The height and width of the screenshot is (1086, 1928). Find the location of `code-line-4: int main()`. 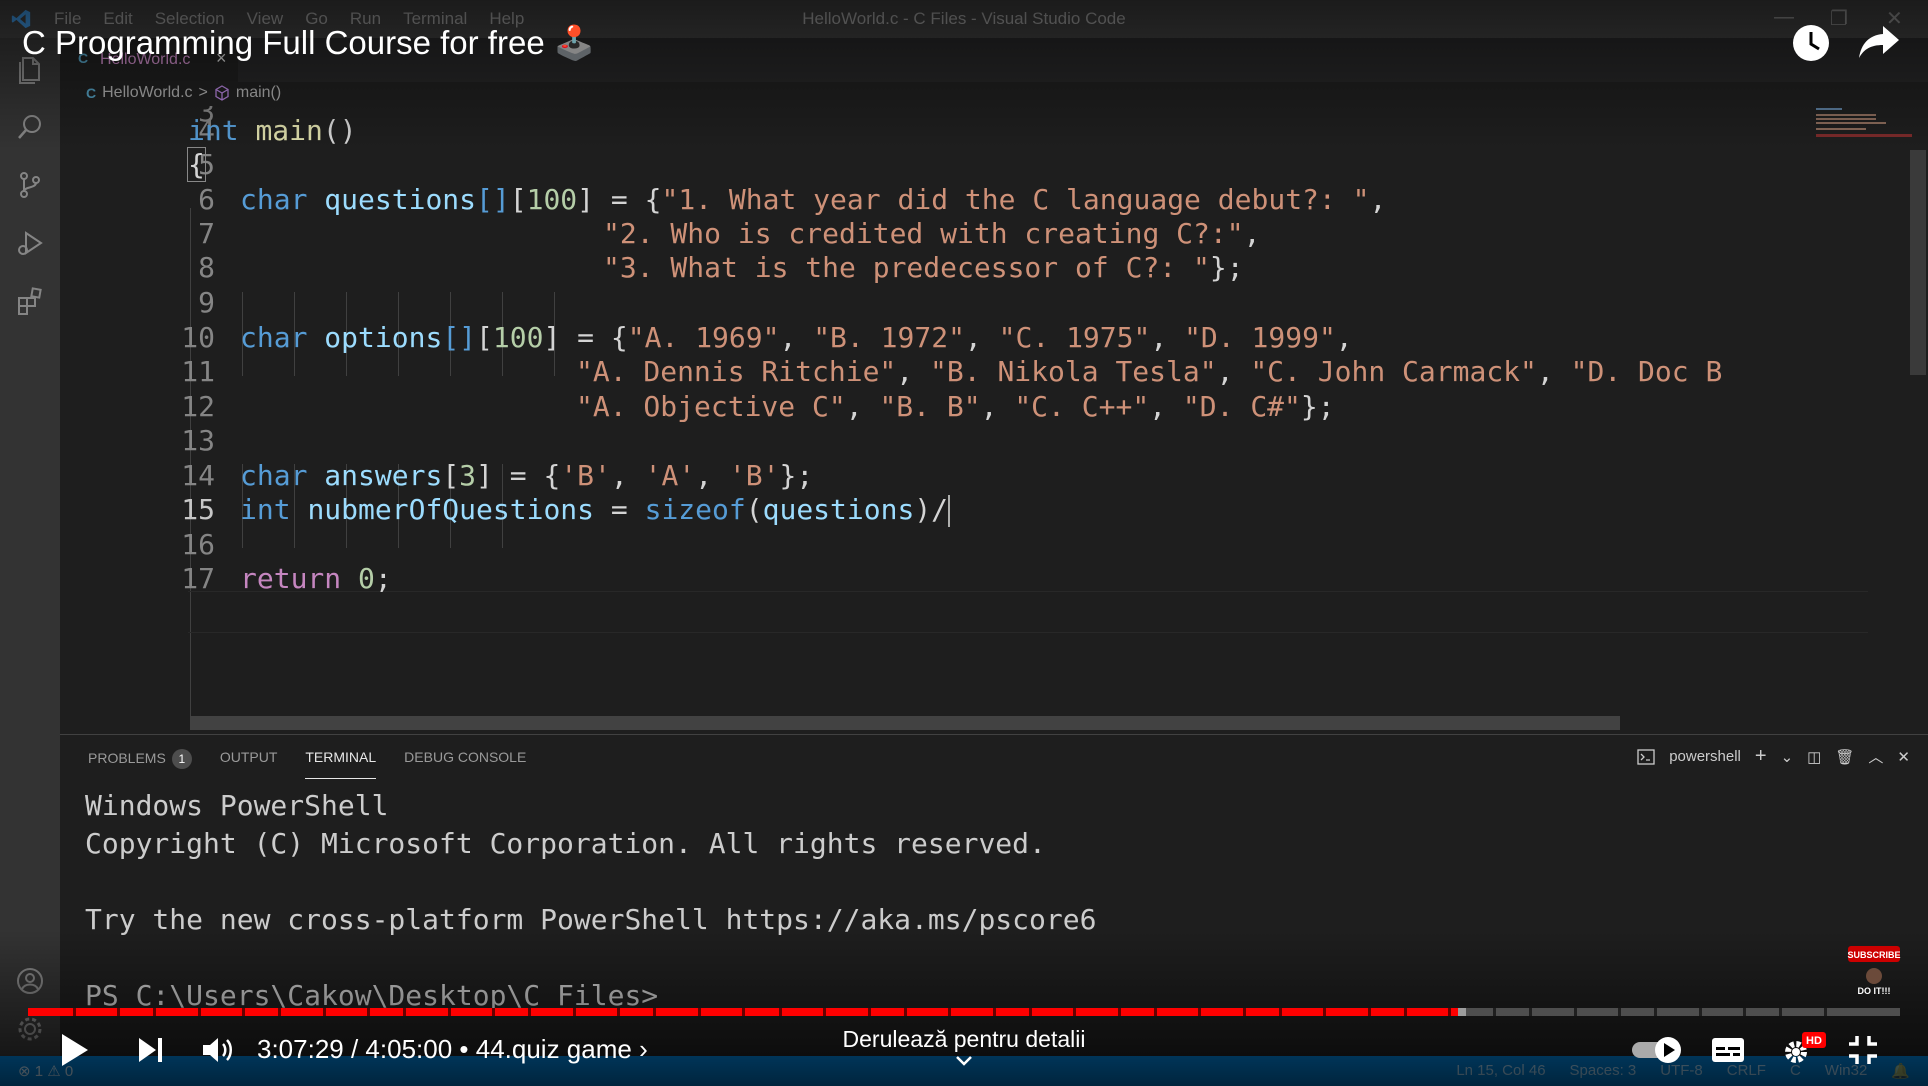

code-line-4: int main() is located at coordinates (272, 131).